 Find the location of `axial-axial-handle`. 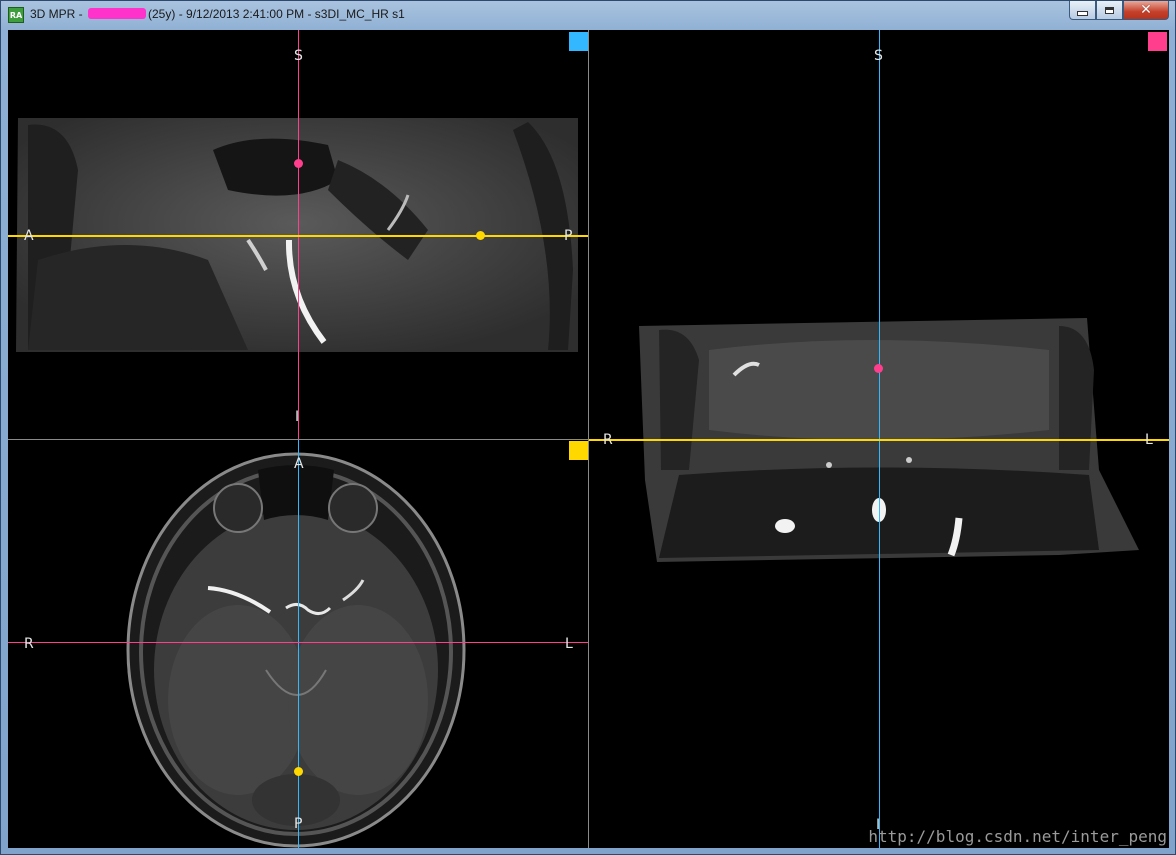

axial-axial-handle is located at coordinates (298, 771).